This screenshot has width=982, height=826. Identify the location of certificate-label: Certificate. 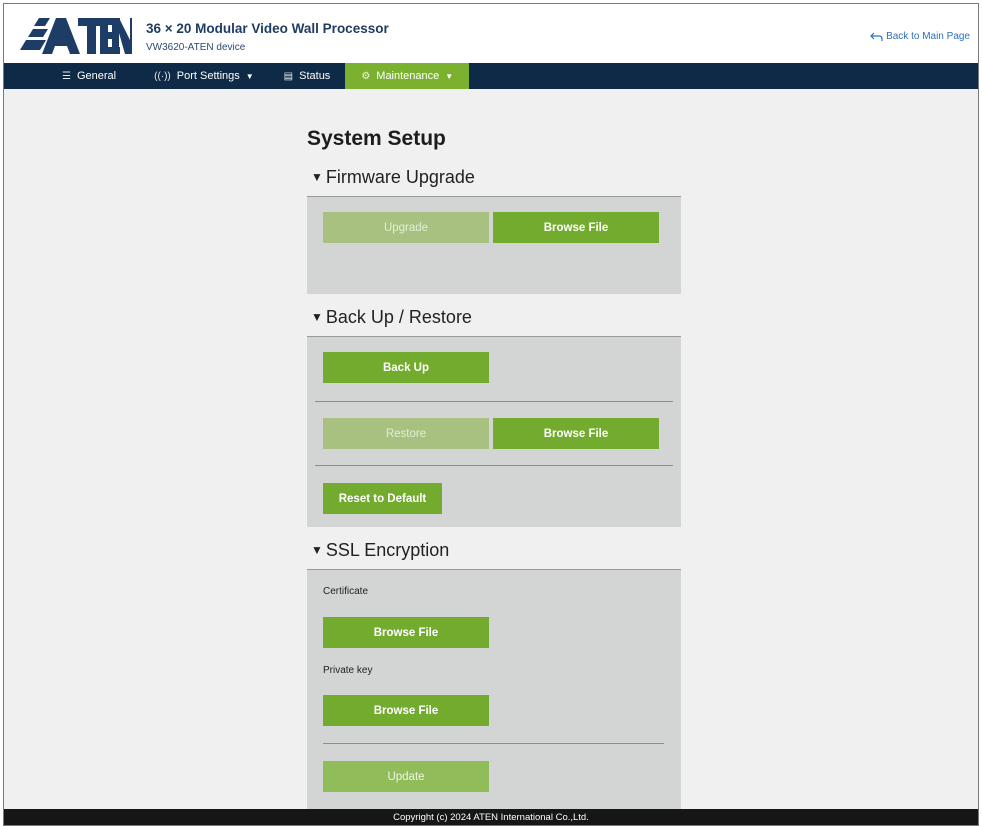
(346, 591).